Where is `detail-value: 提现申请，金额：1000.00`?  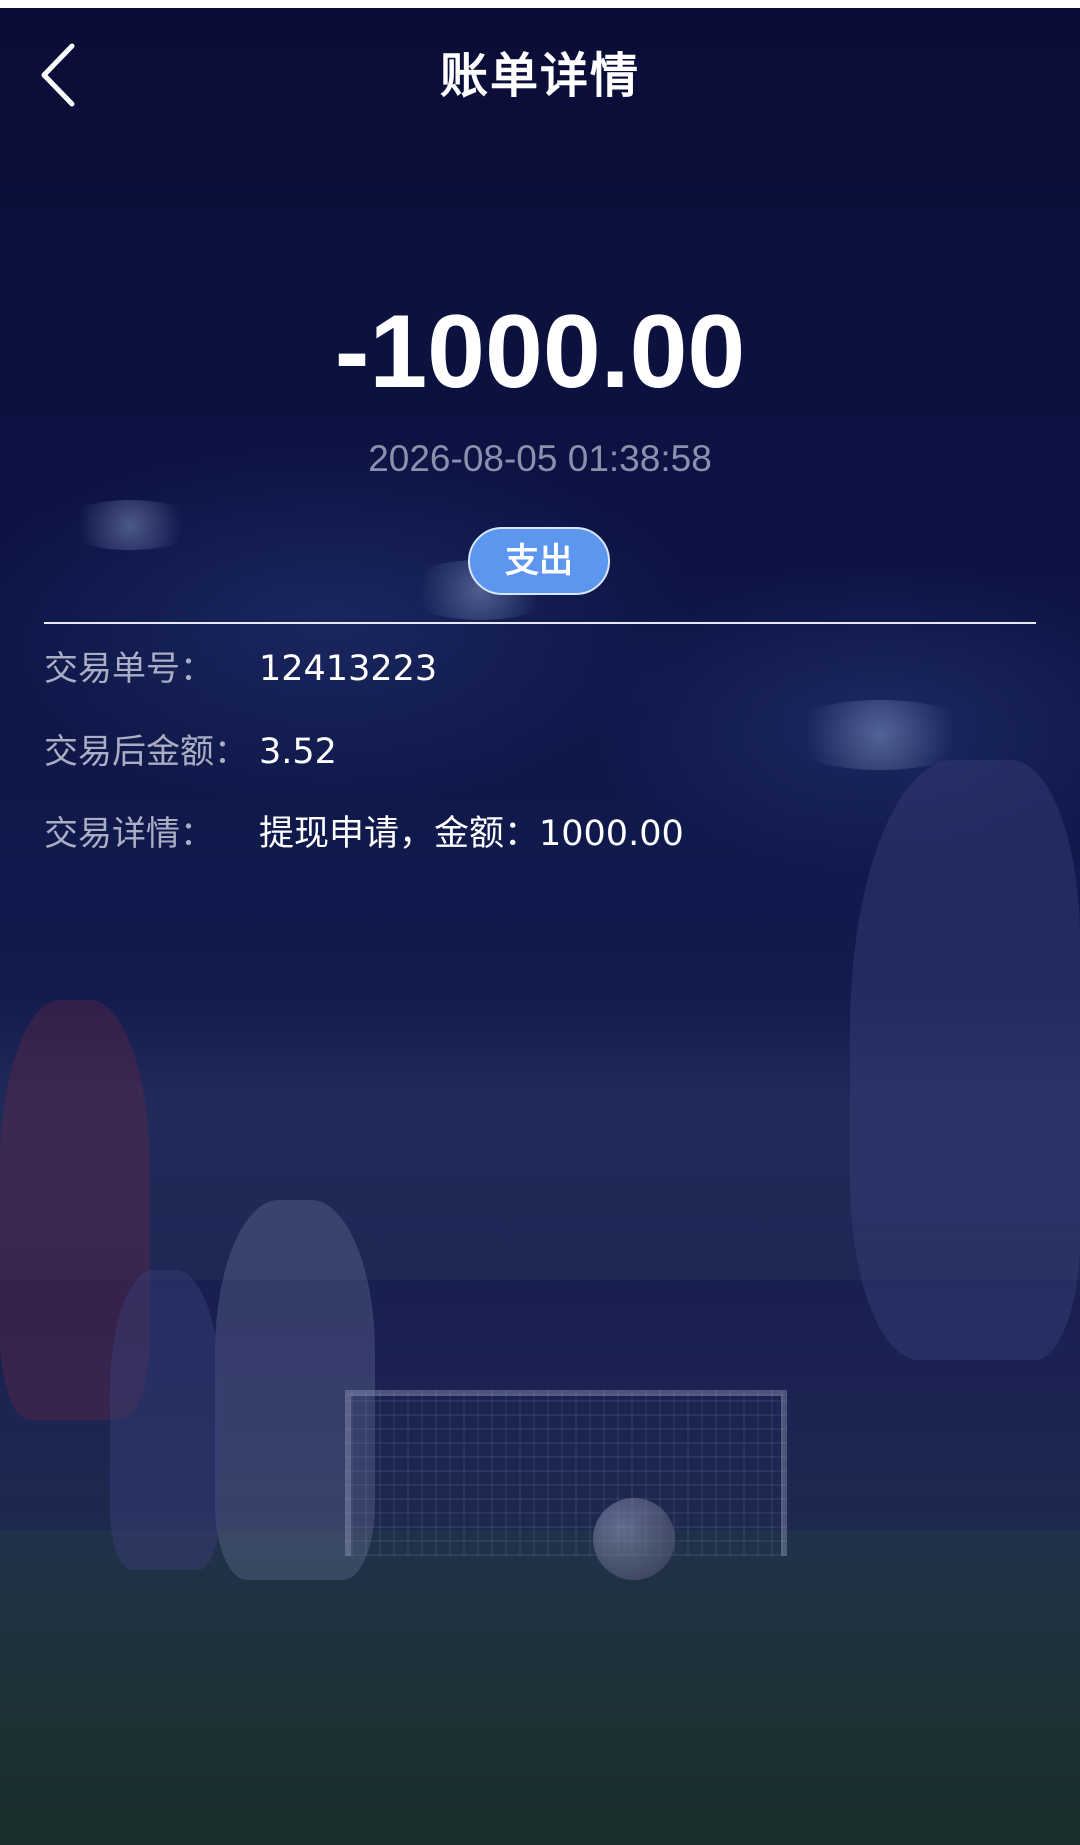 detail-value: 提现申请，金额：1000.00 is located at coordinates (471, 834).